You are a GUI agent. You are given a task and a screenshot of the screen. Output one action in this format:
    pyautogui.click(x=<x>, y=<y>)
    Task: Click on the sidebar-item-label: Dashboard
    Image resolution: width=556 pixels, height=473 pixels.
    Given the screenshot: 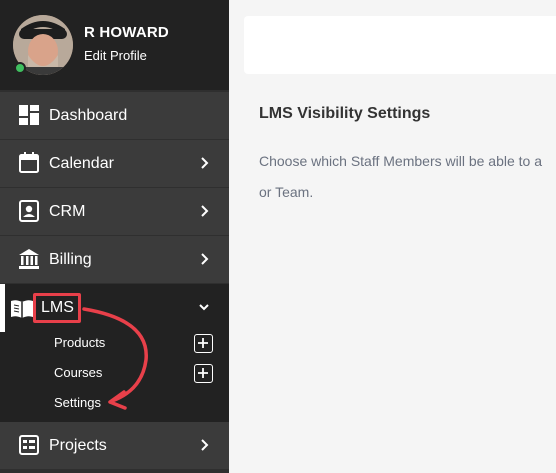 What is the action you would take?
    pyautogui.click(x=88, y=115)
    